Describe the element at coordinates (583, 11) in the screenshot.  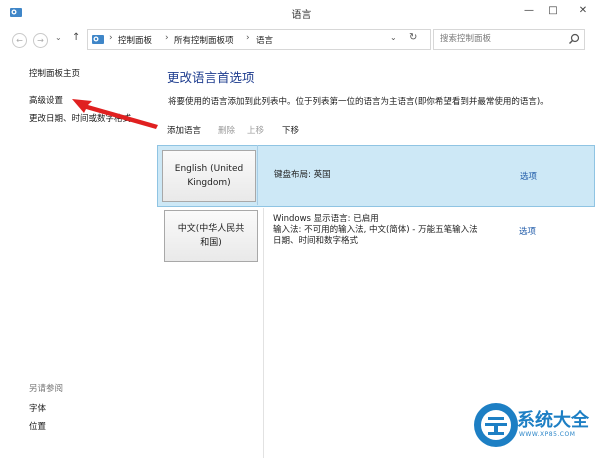
I see `close-button: ✕` at that location.